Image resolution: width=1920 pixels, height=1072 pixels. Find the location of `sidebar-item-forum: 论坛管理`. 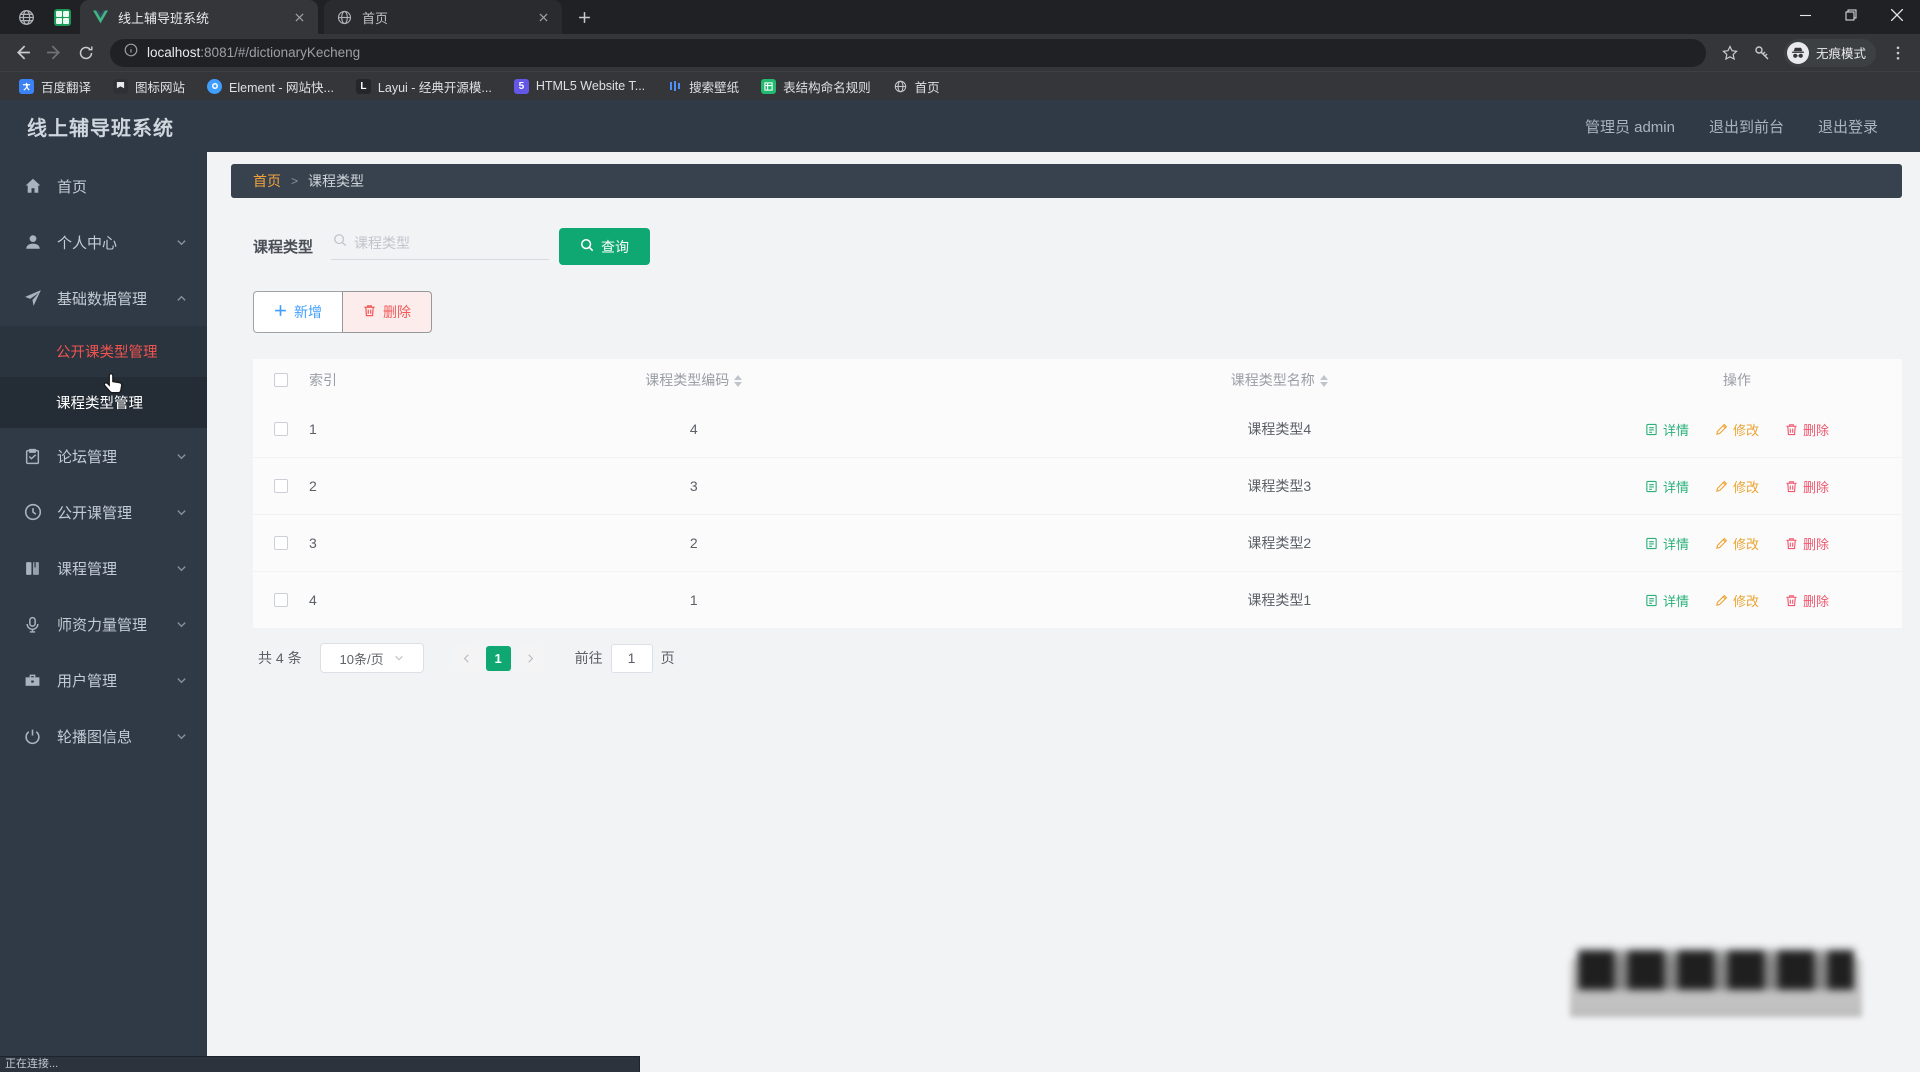

sidebar-item-forum: 论坛管理 is located at coordinates (103, 456).